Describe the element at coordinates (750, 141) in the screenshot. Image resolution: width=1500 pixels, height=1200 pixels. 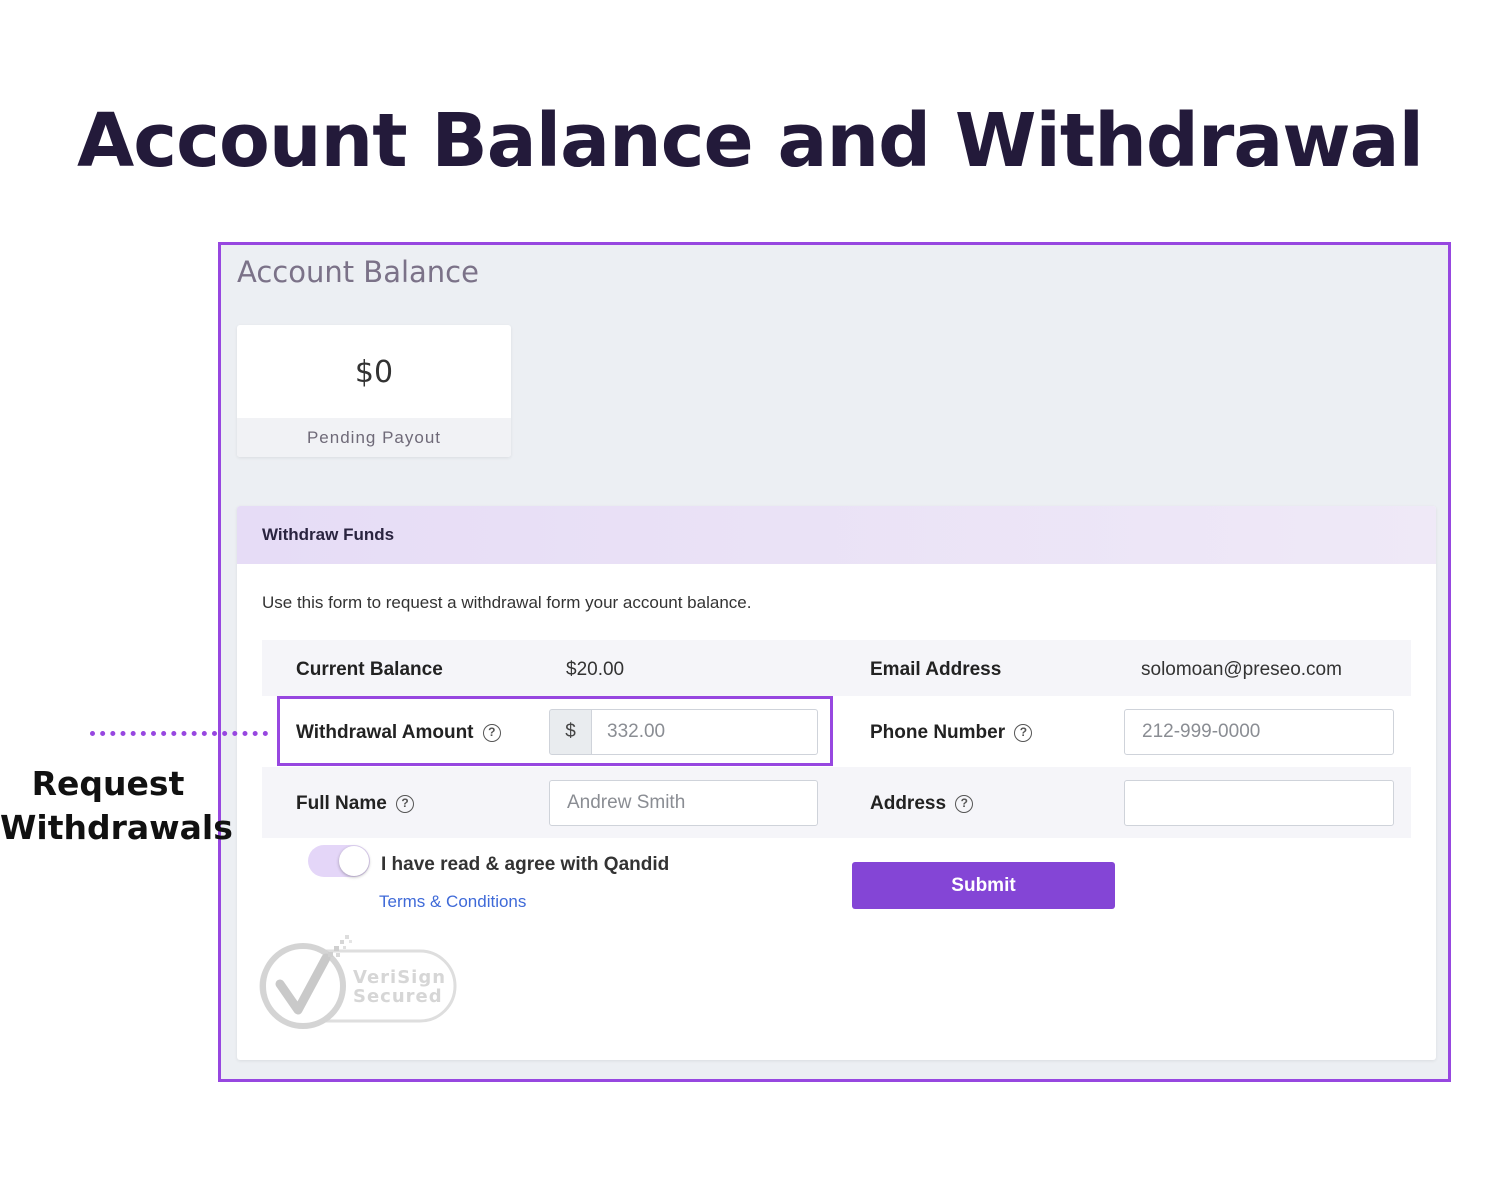
I see `page-title: Account Balance and Withdrawal` at that location.